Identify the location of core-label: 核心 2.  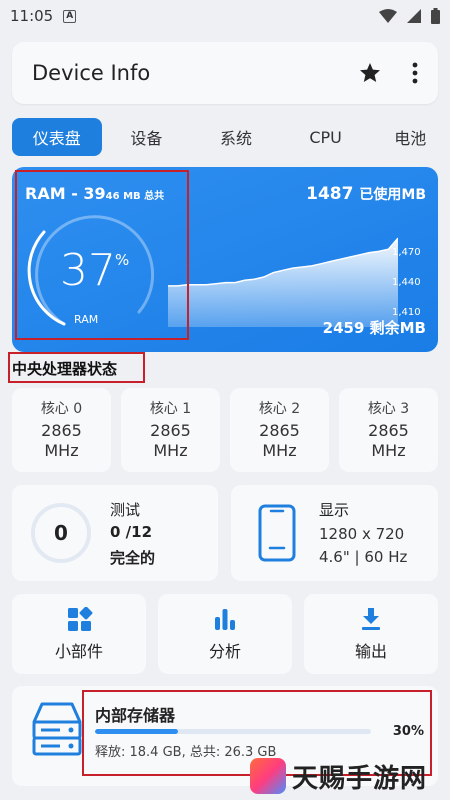
(279, 409).